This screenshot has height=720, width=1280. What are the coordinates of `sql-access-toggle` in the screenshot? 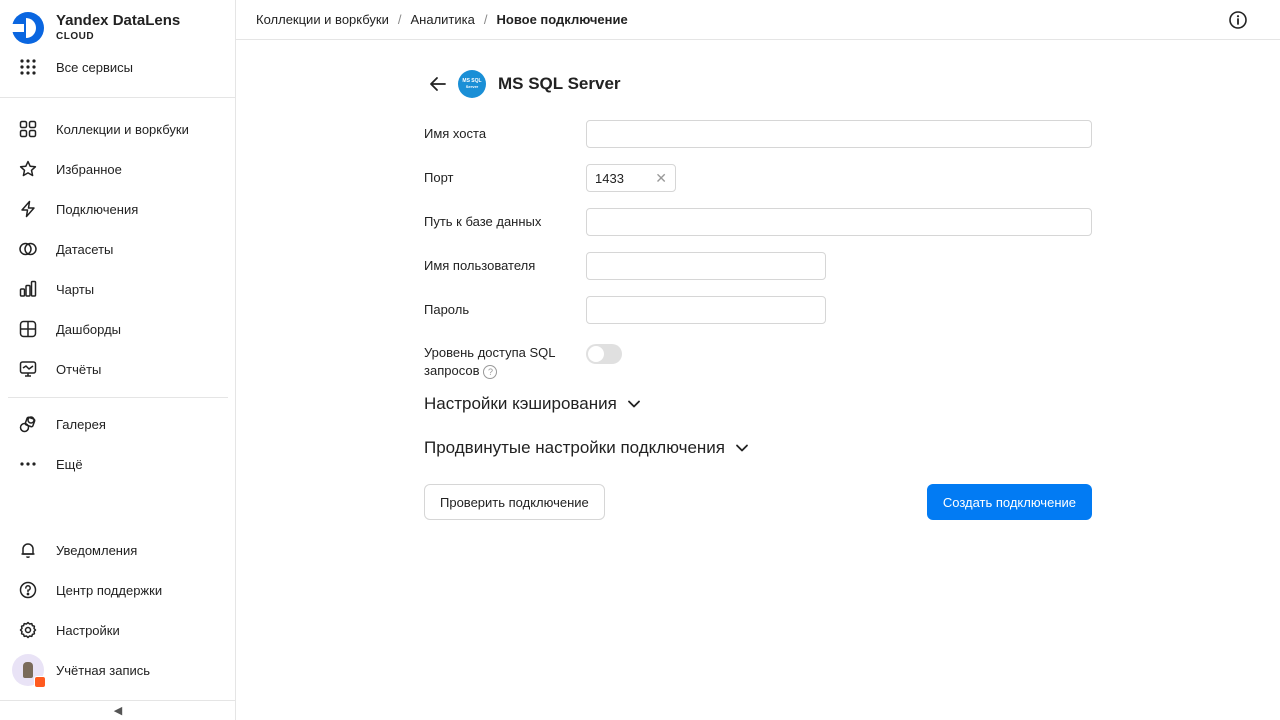 It's located at (604, 354).